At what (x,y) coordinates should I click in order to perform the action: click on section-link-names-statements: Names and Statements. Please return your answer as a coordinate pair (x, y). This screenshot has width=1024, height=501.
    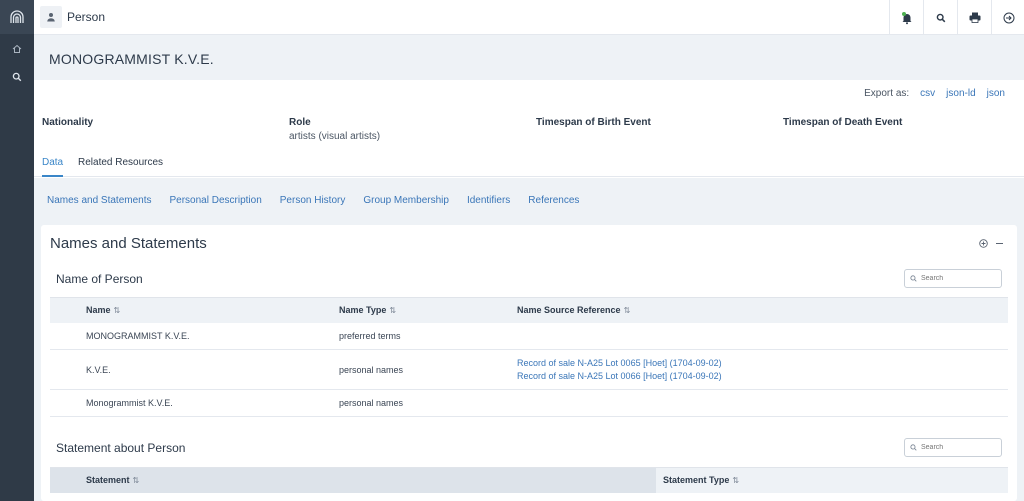
    Looking at the image, I should click on (99, 200).